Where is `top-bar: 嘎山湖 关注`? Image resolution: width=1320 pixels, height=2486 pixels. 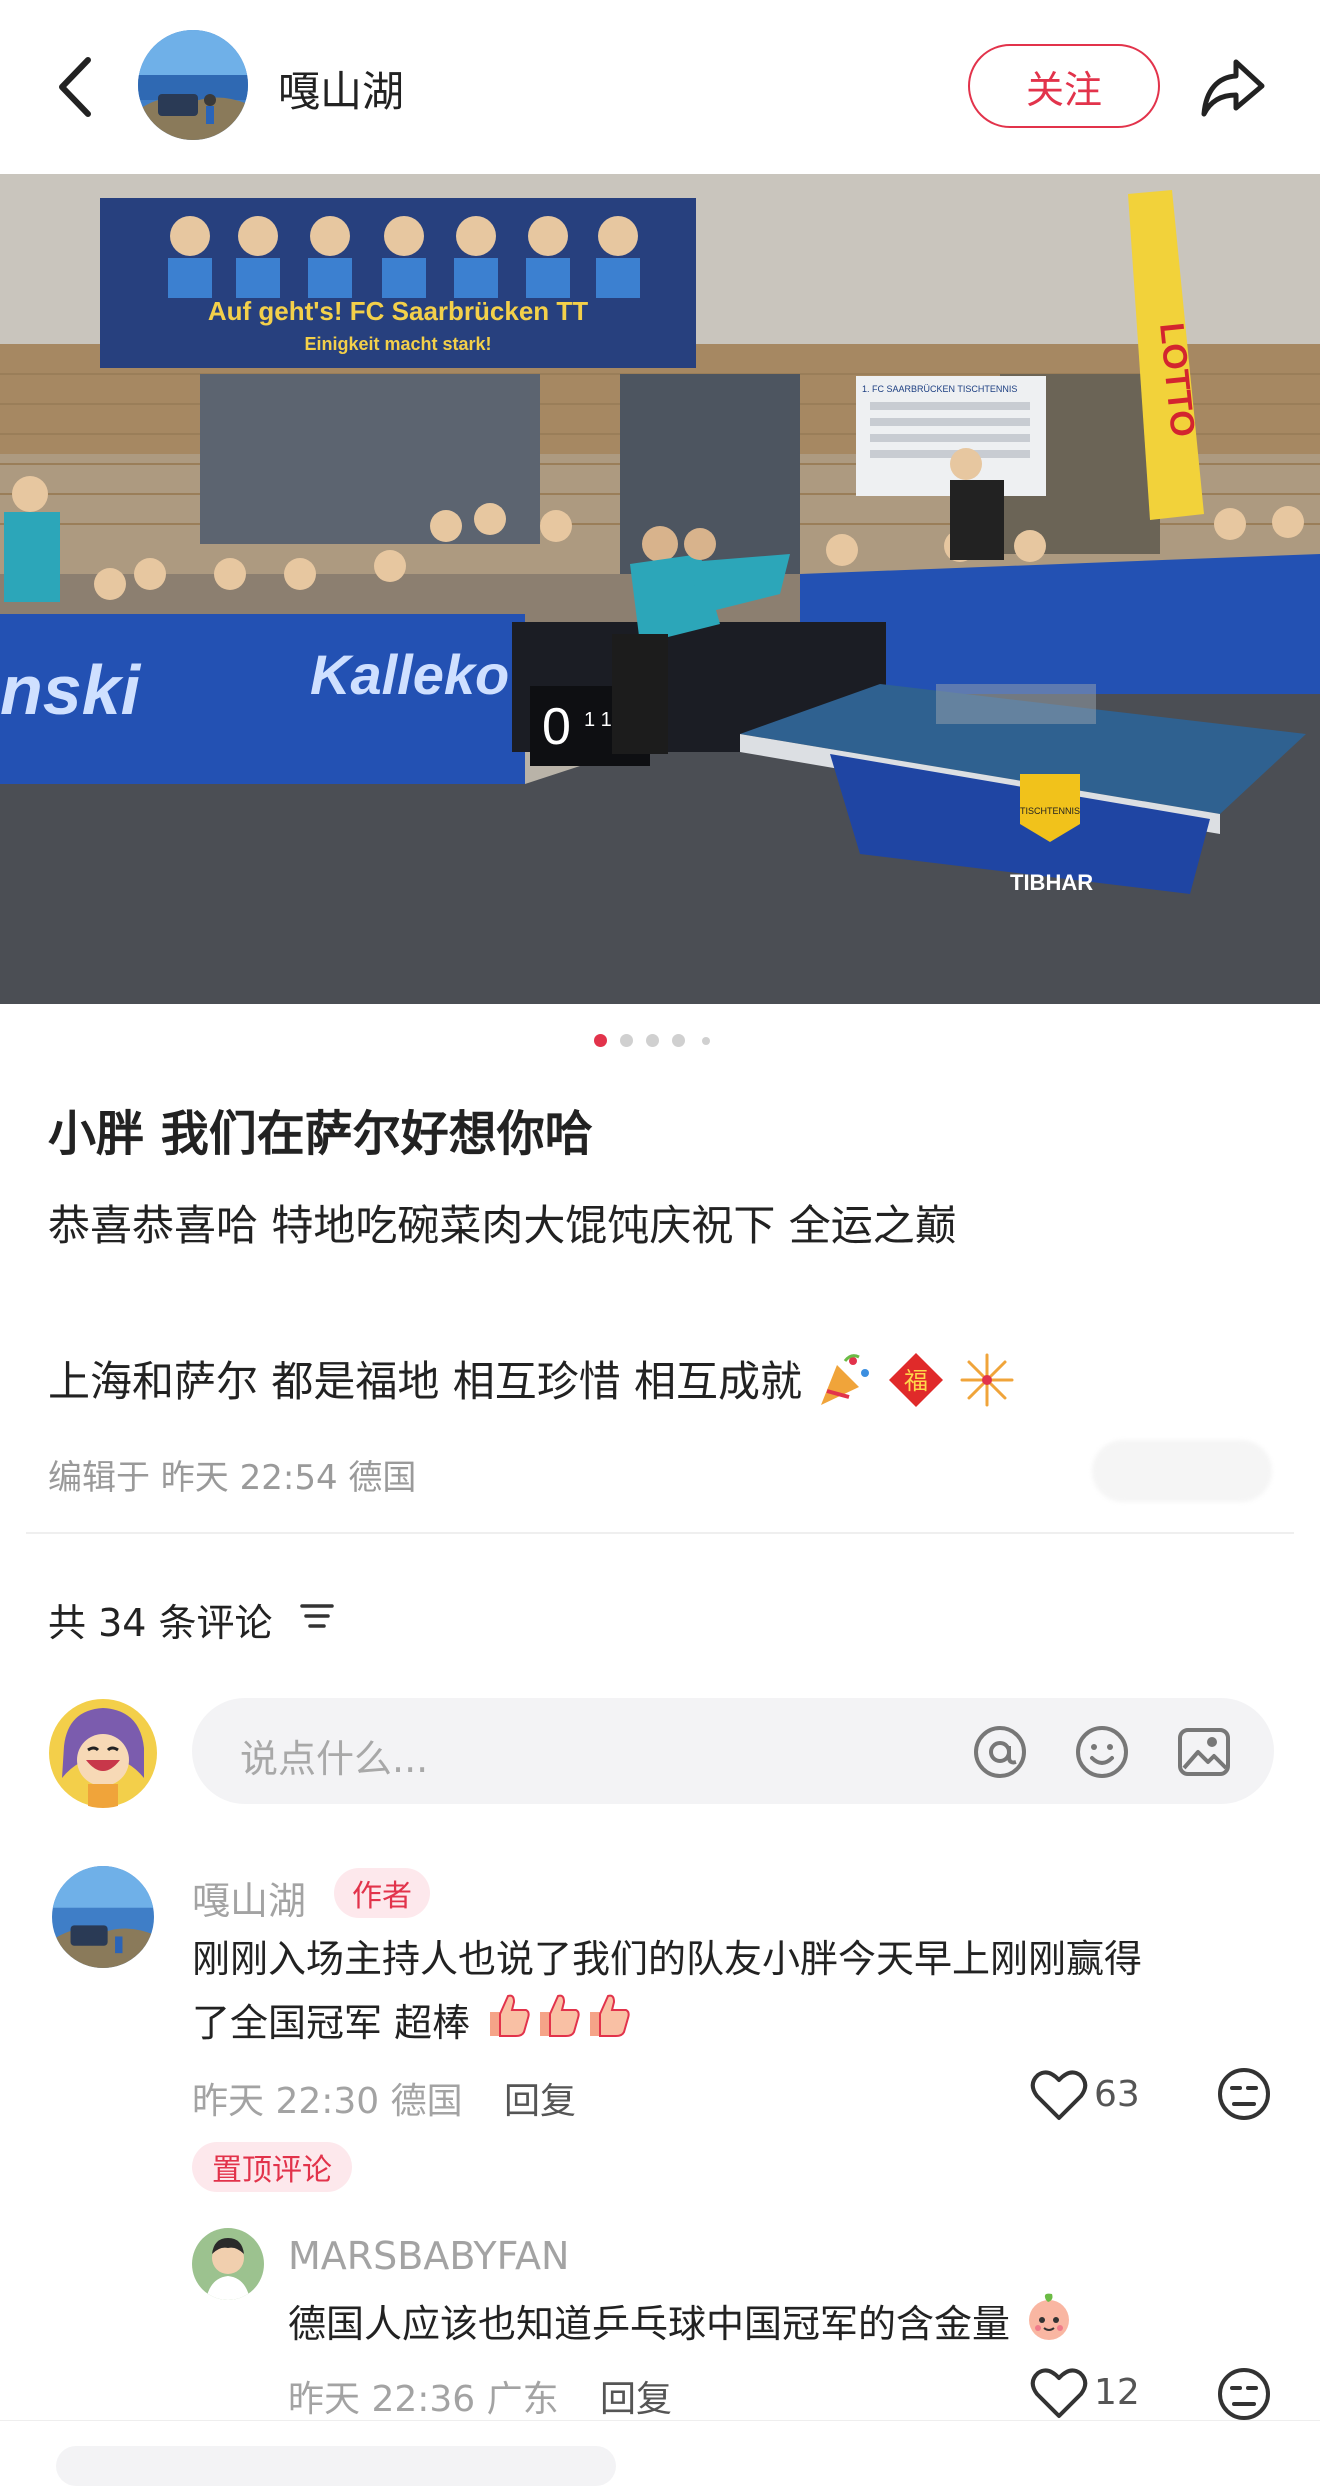
top-bar: 嘎山湖 关注 is located at coordinates (660, 87).